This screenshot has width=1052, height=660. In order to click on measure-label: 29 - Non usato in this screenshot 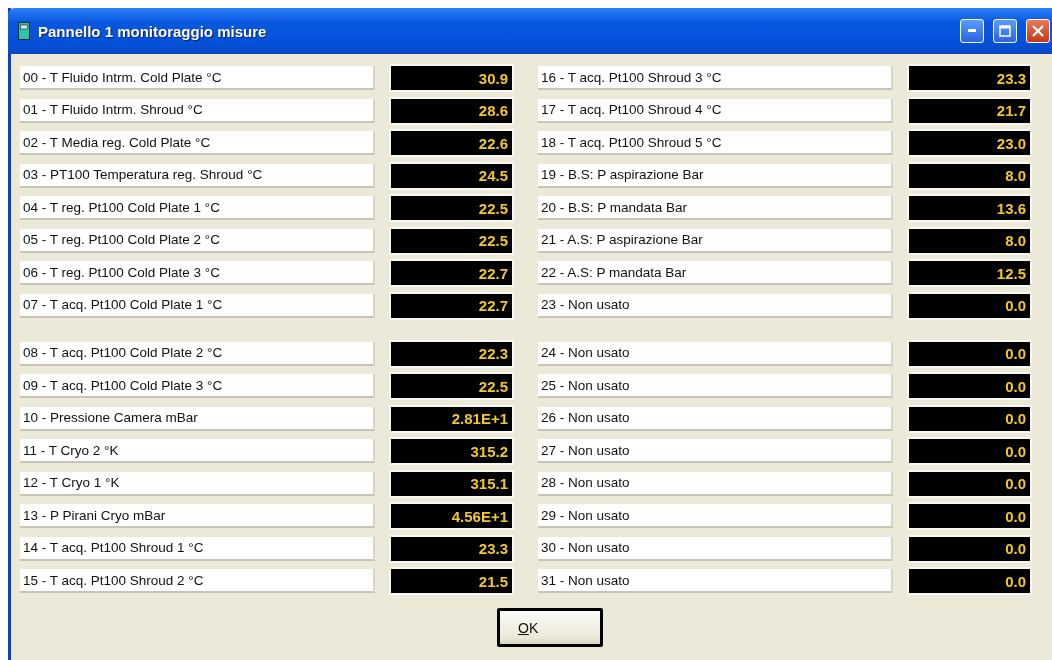, I will do `click(715, 516)`.